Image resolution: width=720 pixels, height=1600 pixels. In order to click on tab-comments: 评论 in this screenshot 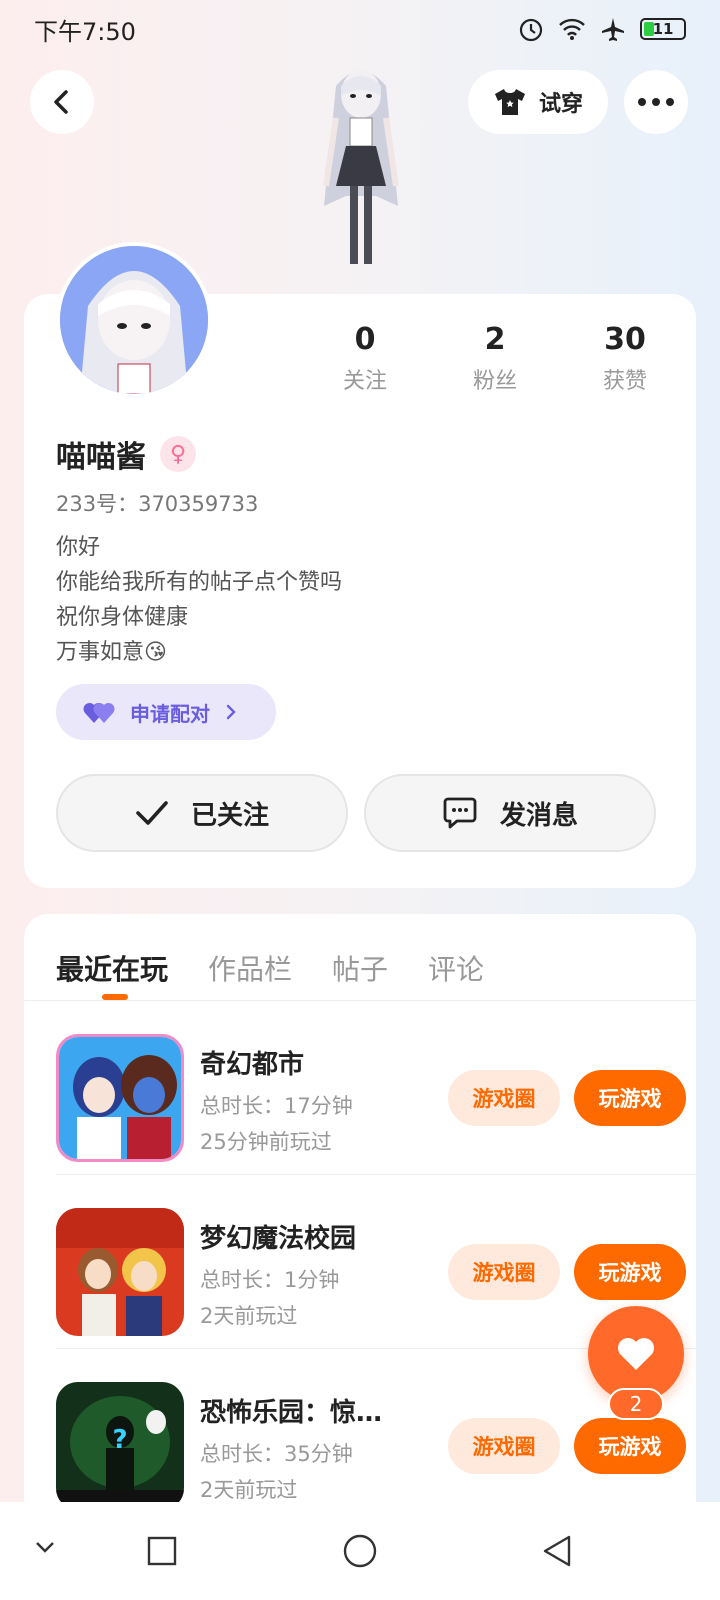, I will do `click(456, 968)`.